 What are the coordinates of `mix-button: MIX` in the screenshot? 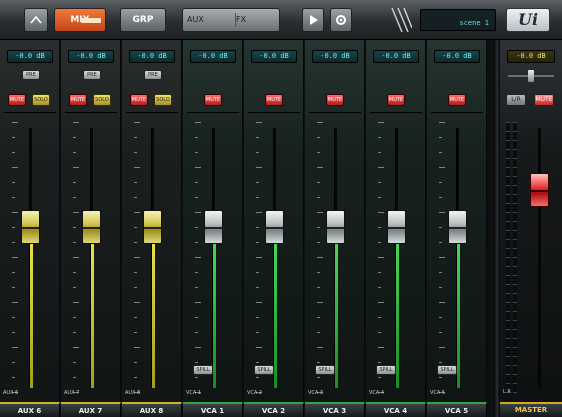 It's located at (80, 20).